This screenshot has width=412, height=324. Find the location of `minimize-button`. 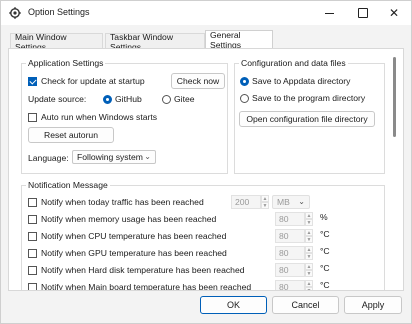

minimize-button is located at coordinates (329, 13).